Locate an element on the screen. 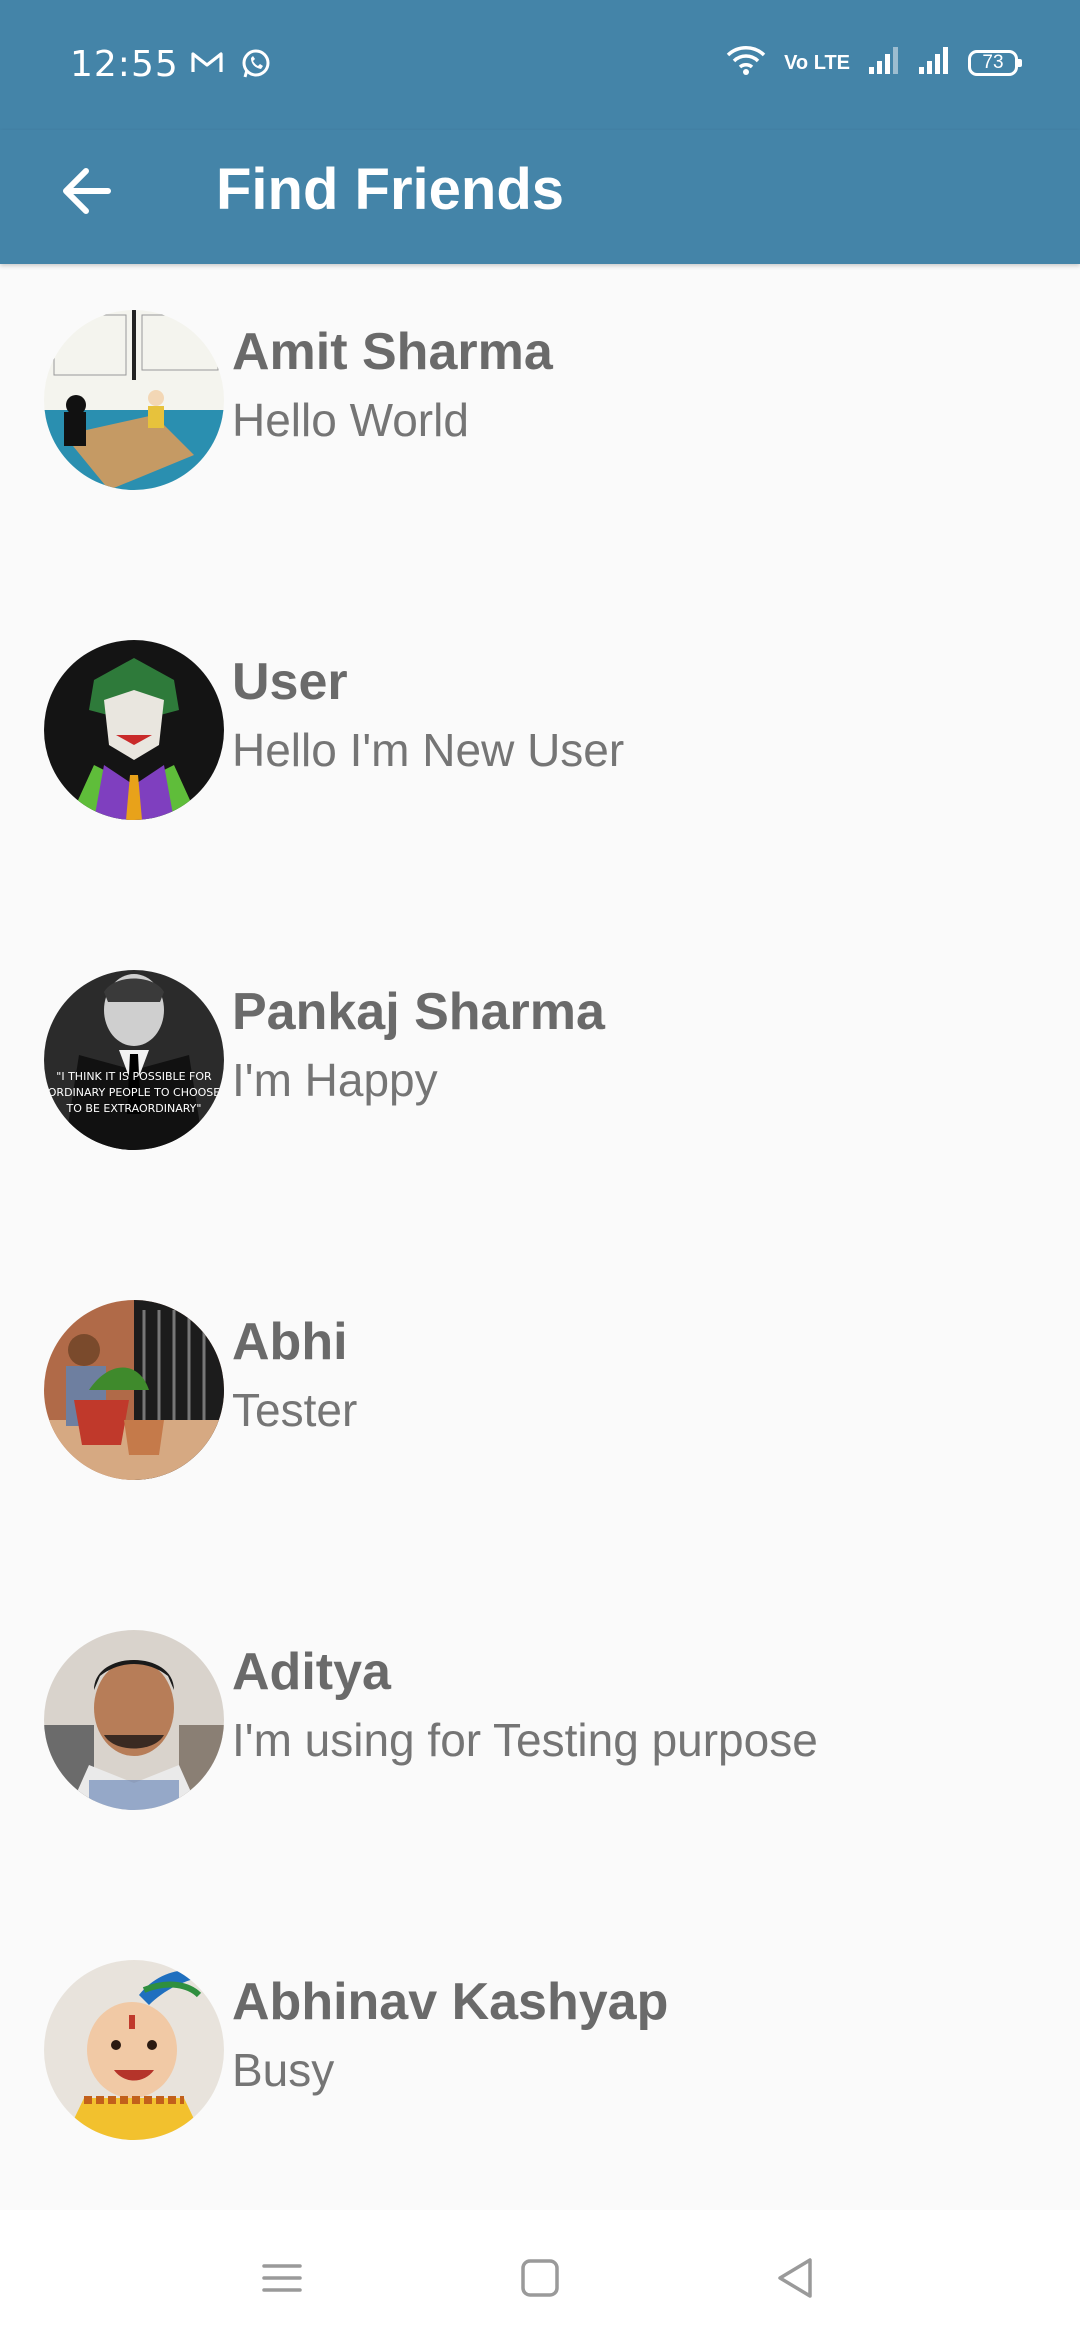  system-back-button is located at coordinates (796, 2278).